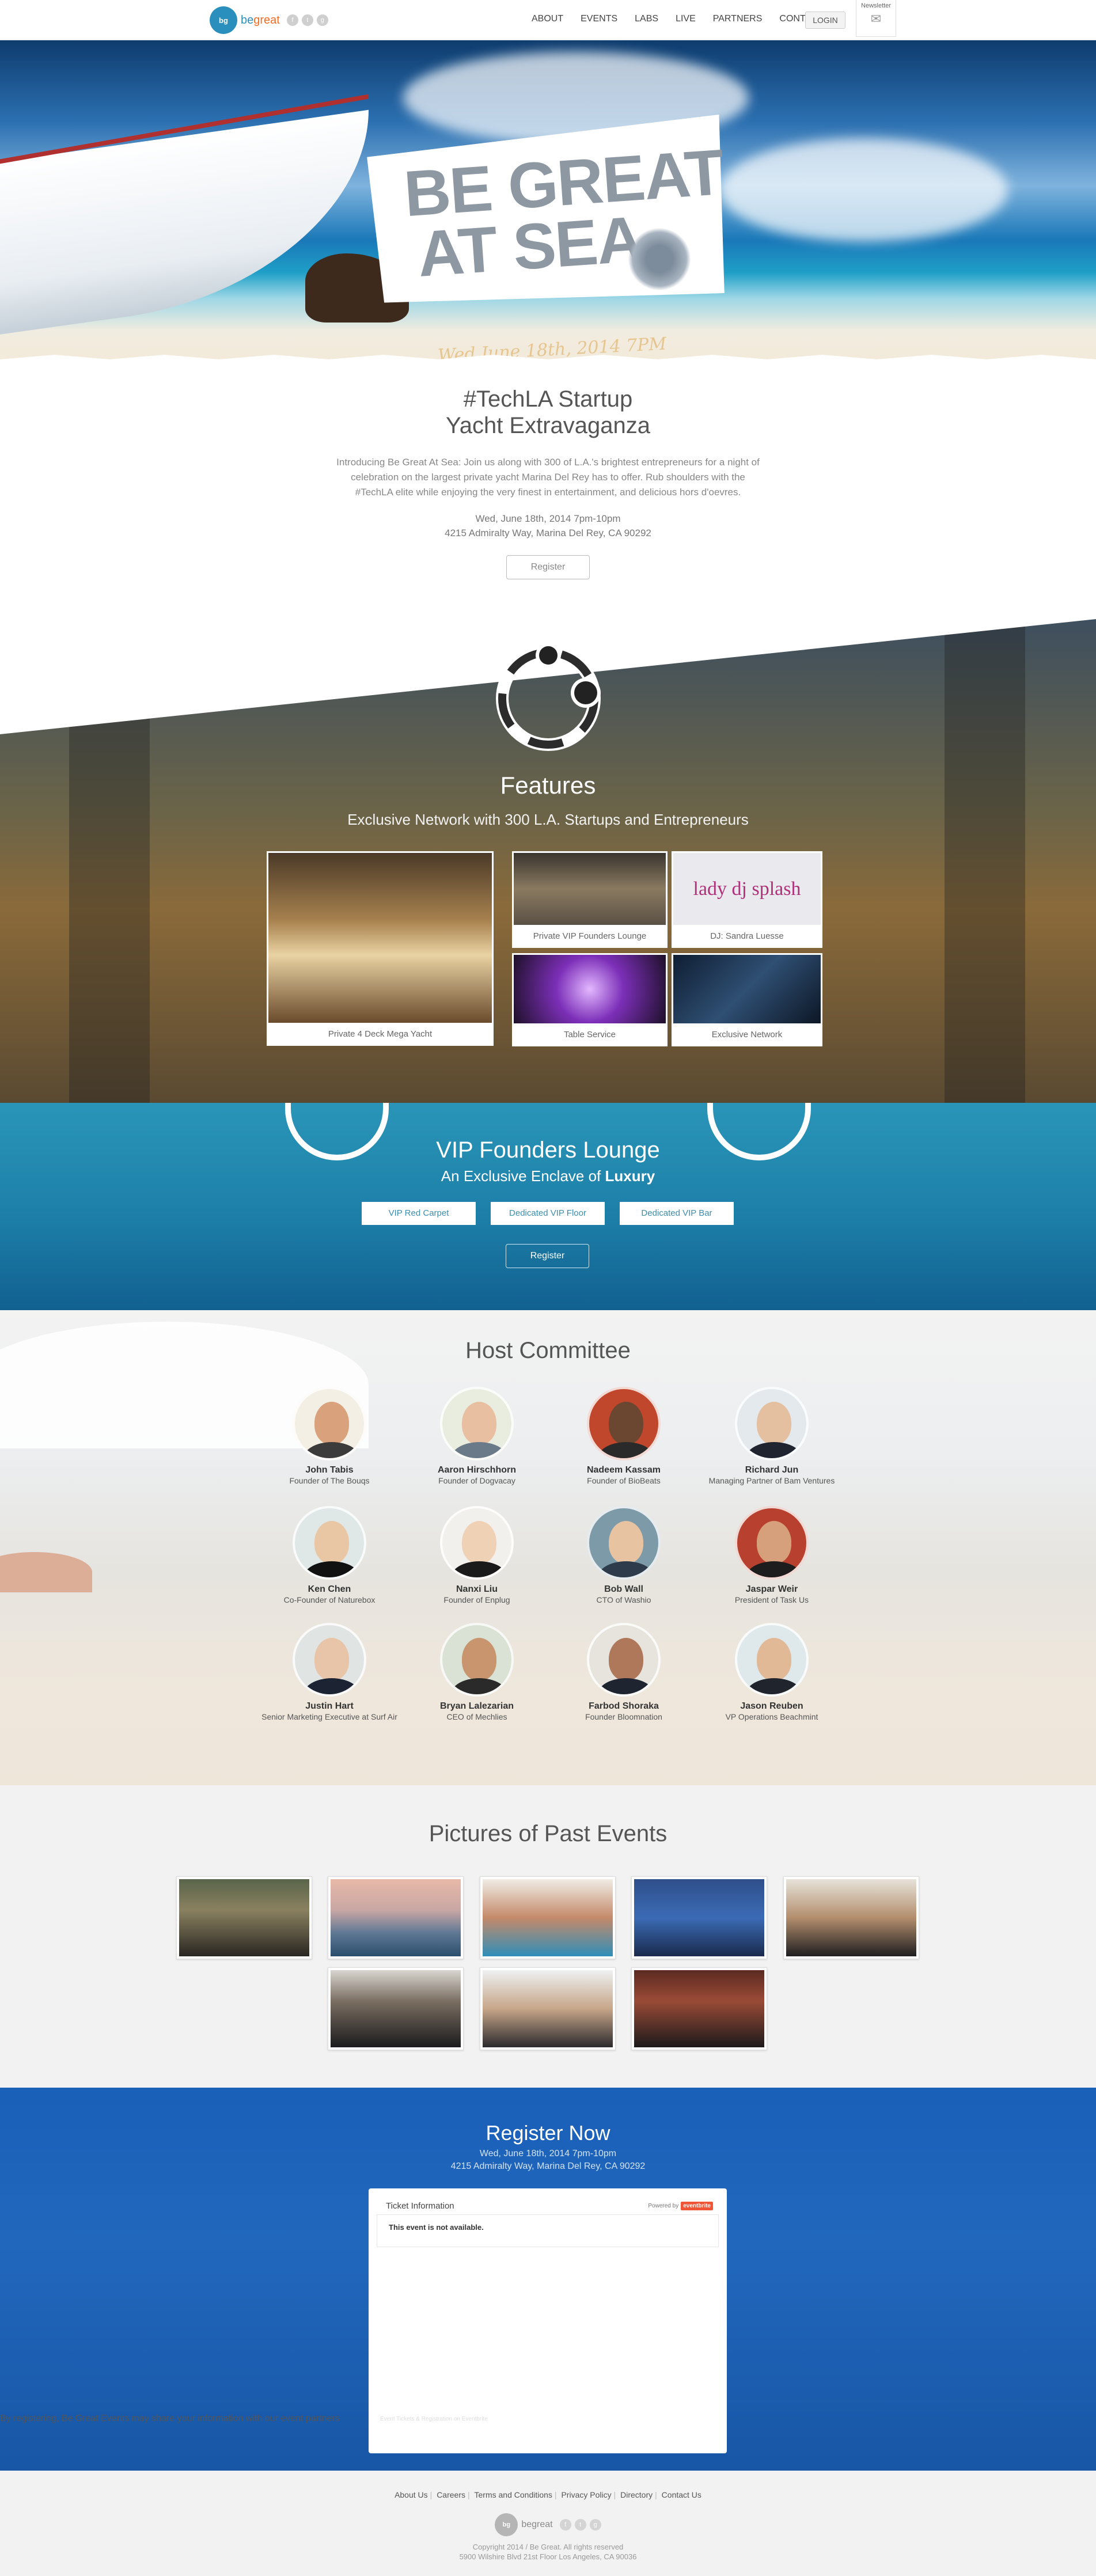 The image size is (1096, 2576). I want to click on footer-link-directory: Directory, so click(636, 2494).